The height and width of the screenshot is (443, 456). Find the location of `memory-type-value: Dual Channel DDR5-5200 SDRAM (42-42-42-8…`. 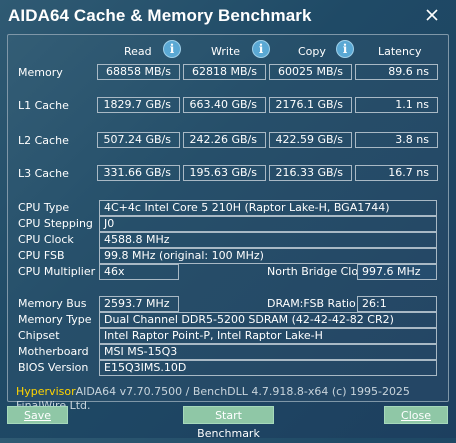

memory-type-value: Dual Channel DDR5-5200 SDRAM (42-42-42-8… is located at coordinates (268, 320).